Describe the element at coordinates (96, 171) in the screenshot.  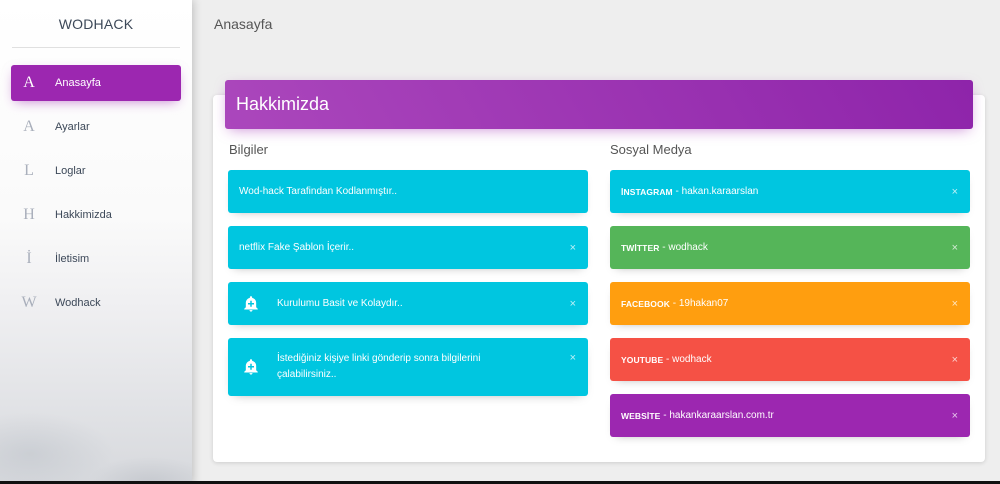
I see `sidebar-item-loglar: L Loglar` at that location.